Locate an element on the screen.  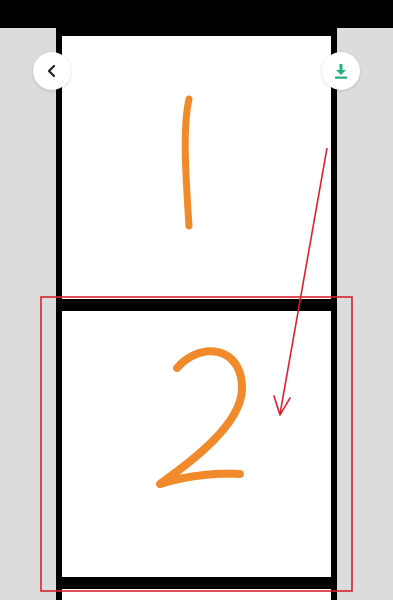
back-button is located at coordinates (52, 71).